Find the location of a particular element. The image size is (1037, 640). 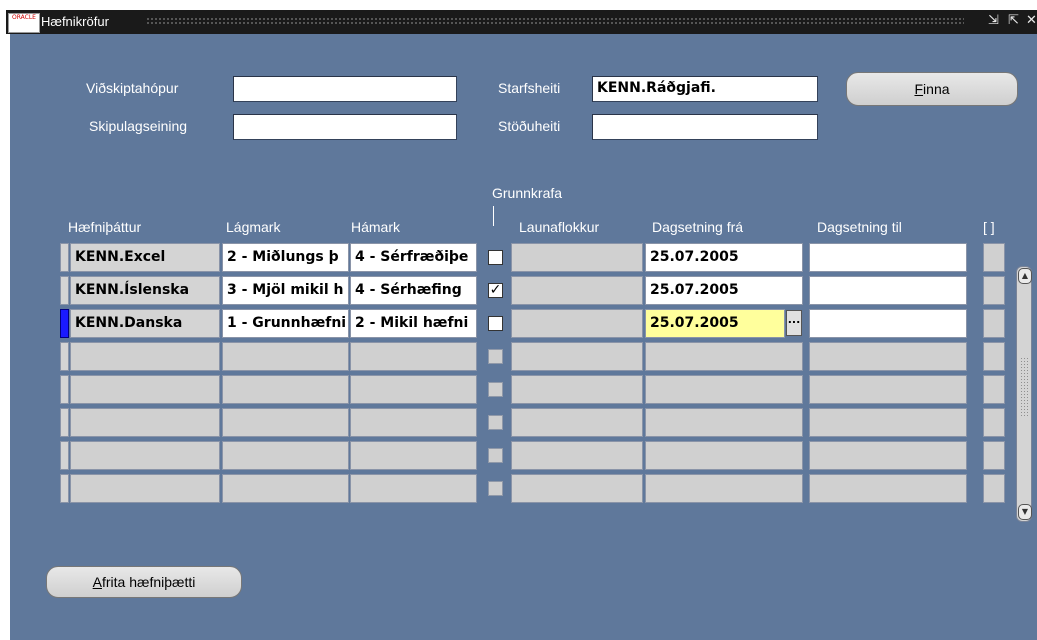

max-level-cell: 4 - Sérfræðiþe is located at coordinates (413, 257).